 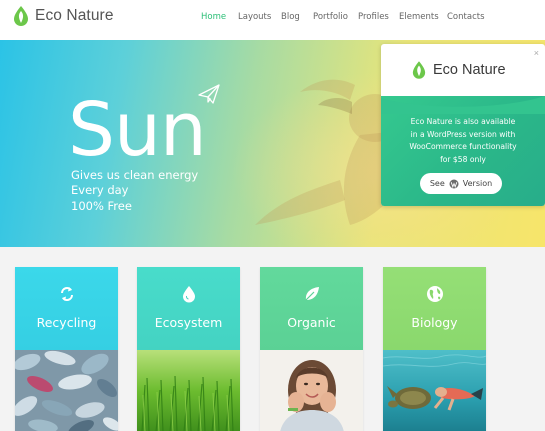 What do you see at coordinates (463, 121) in the screenshot?
I see `popup-body-line-1: Eco Nature is also available` at bounding box center [463, 121].